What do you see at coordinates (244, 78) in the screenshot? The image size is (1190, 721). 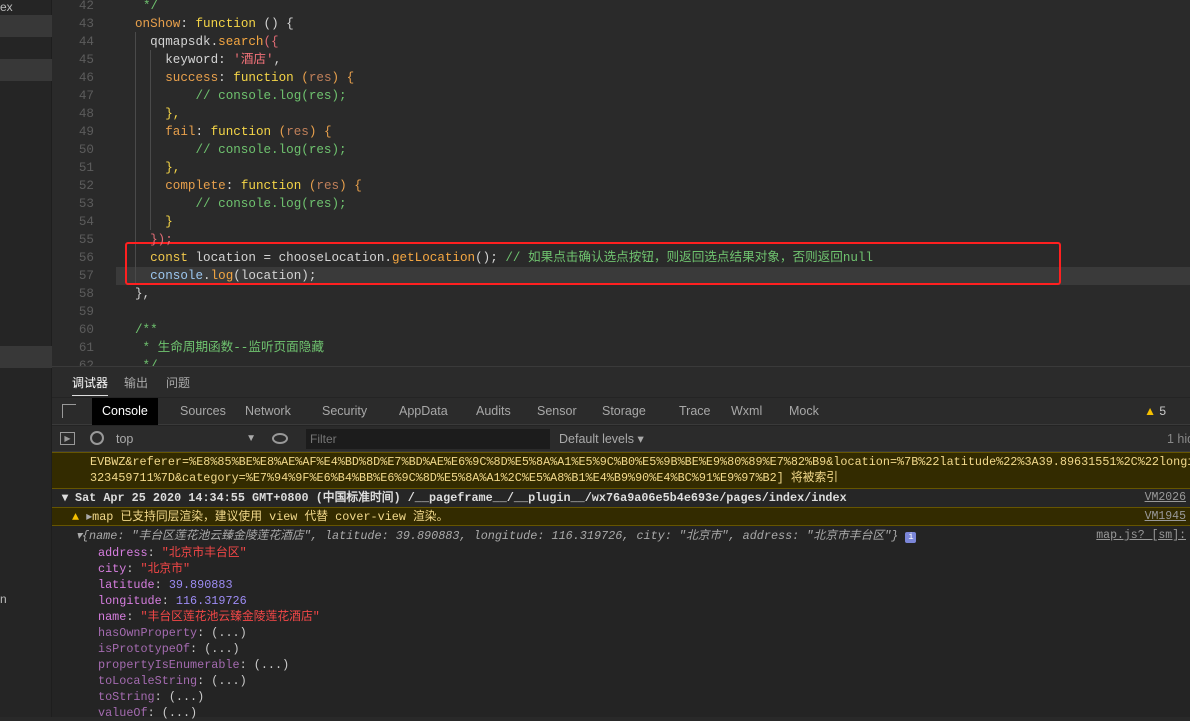 I see `code-line: success: function (res) {` at bounding box center [244, 78].